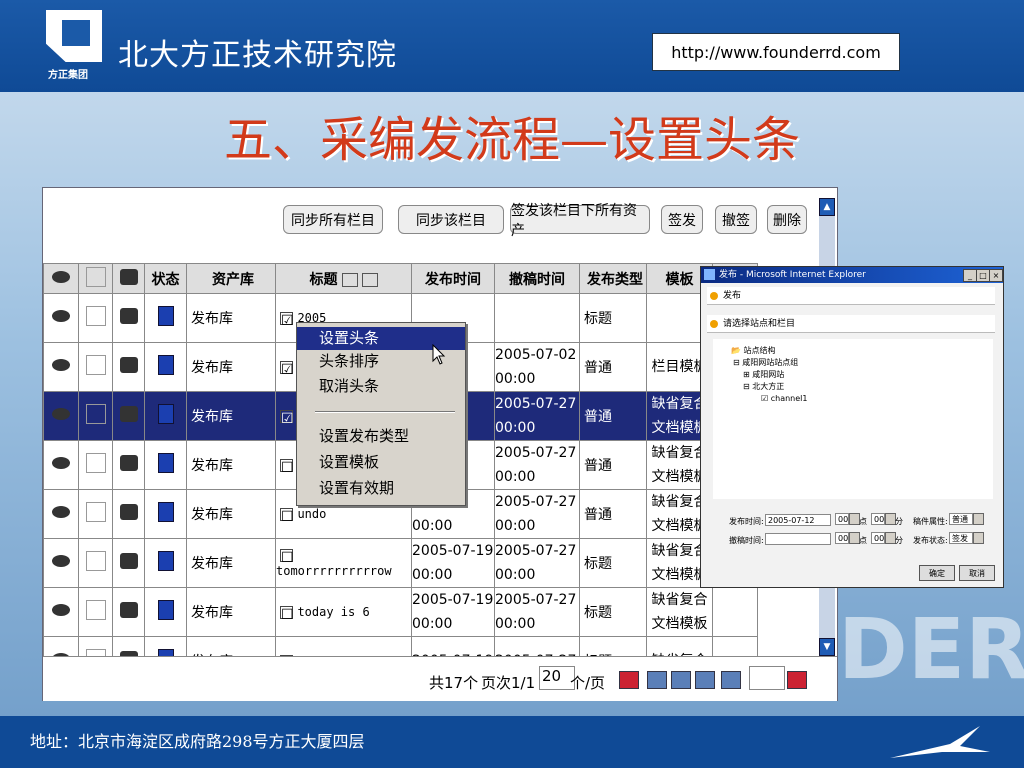 The image size is (1024, 768). I want to click on tree-channel: ☑ channel1, so click(784, 398).